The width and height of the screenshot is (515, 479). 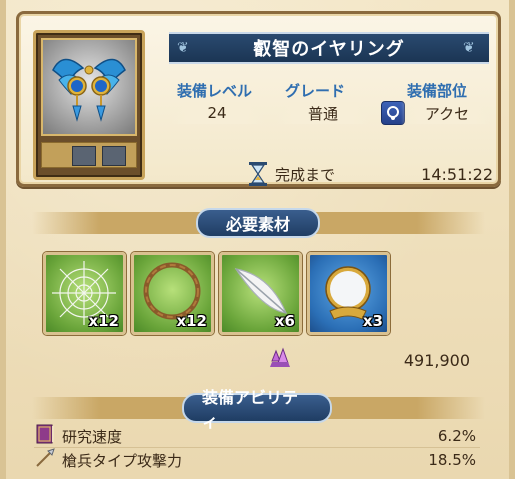 What do you see at coordinates (257, 436) in the screenshot?
I see `ability-row: 研究速度 6.2%` at bounding box center [257, 436].